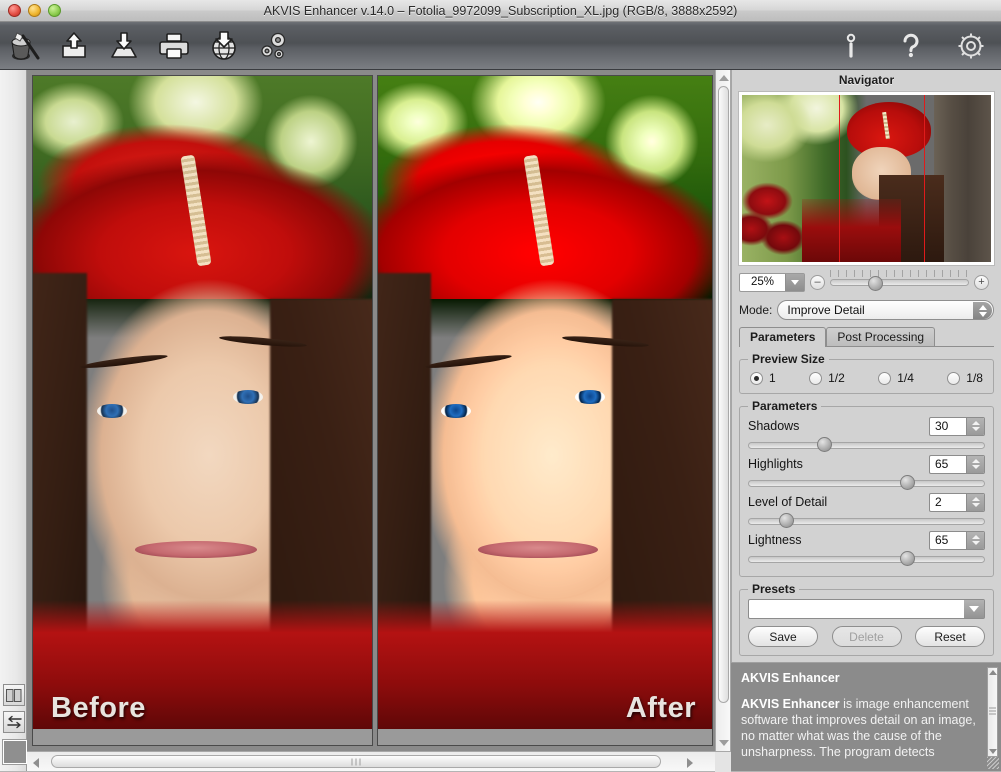  I want to click on preset-select, so click(866, 609).